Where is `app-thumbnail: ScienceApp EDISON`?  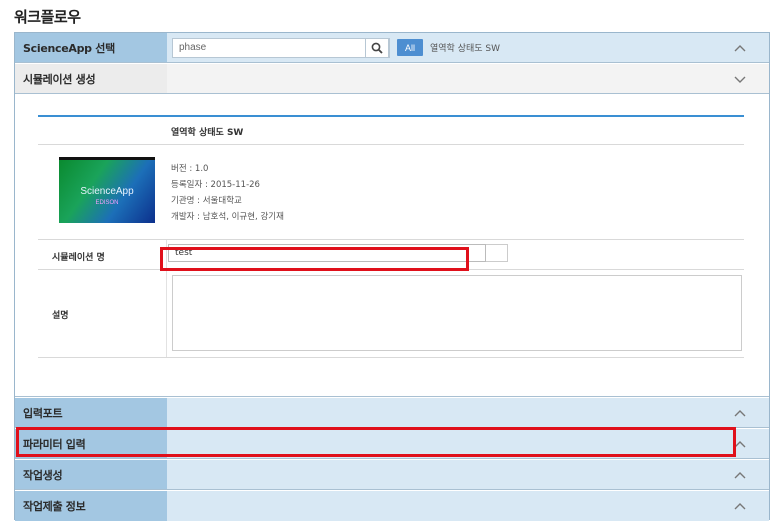
app-thumbnail: ScienceApp EDISON is located at coordinates (107, 190).